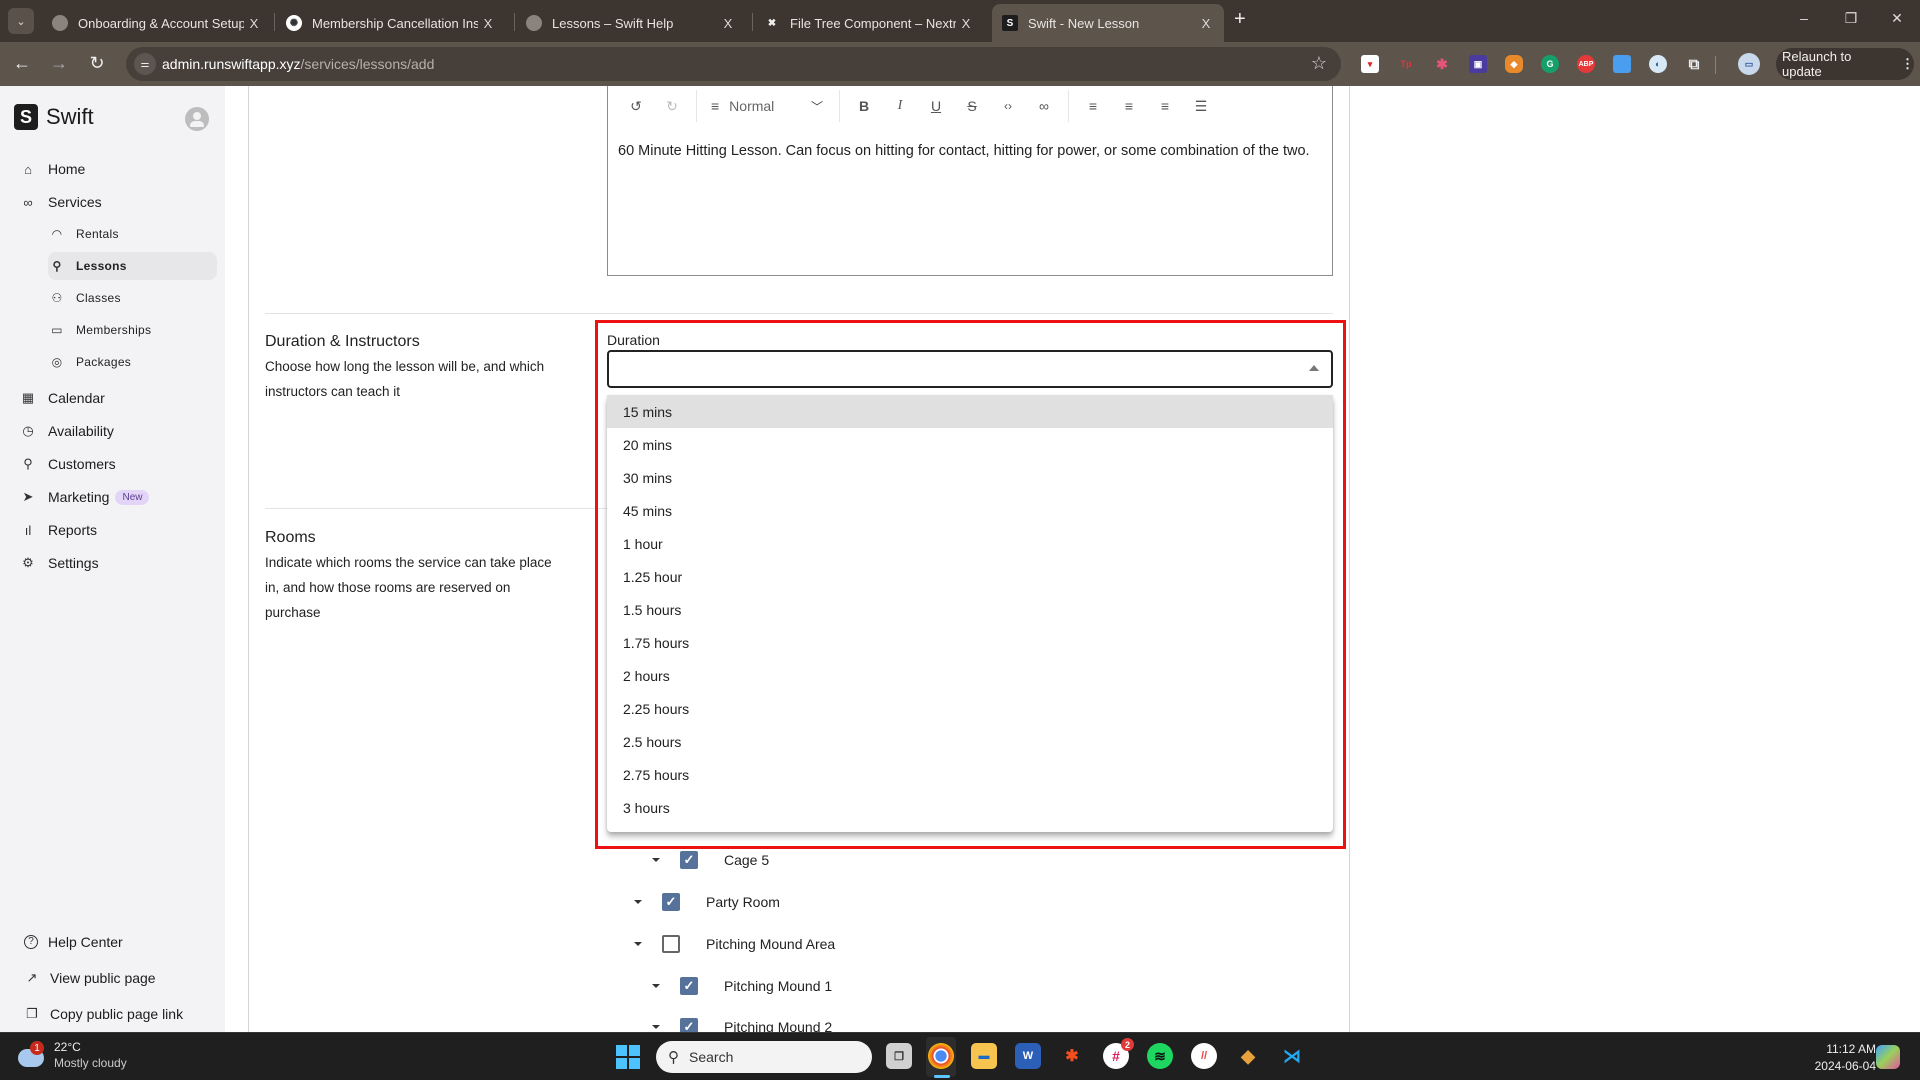 Image resolution: width=1920 pixels, height=1080 pixels. What do you see at coordinates (631, 23) in the screenshot?
I see `browser-tab: Lessons – Swift Help X` at bounding box center [631, 23].